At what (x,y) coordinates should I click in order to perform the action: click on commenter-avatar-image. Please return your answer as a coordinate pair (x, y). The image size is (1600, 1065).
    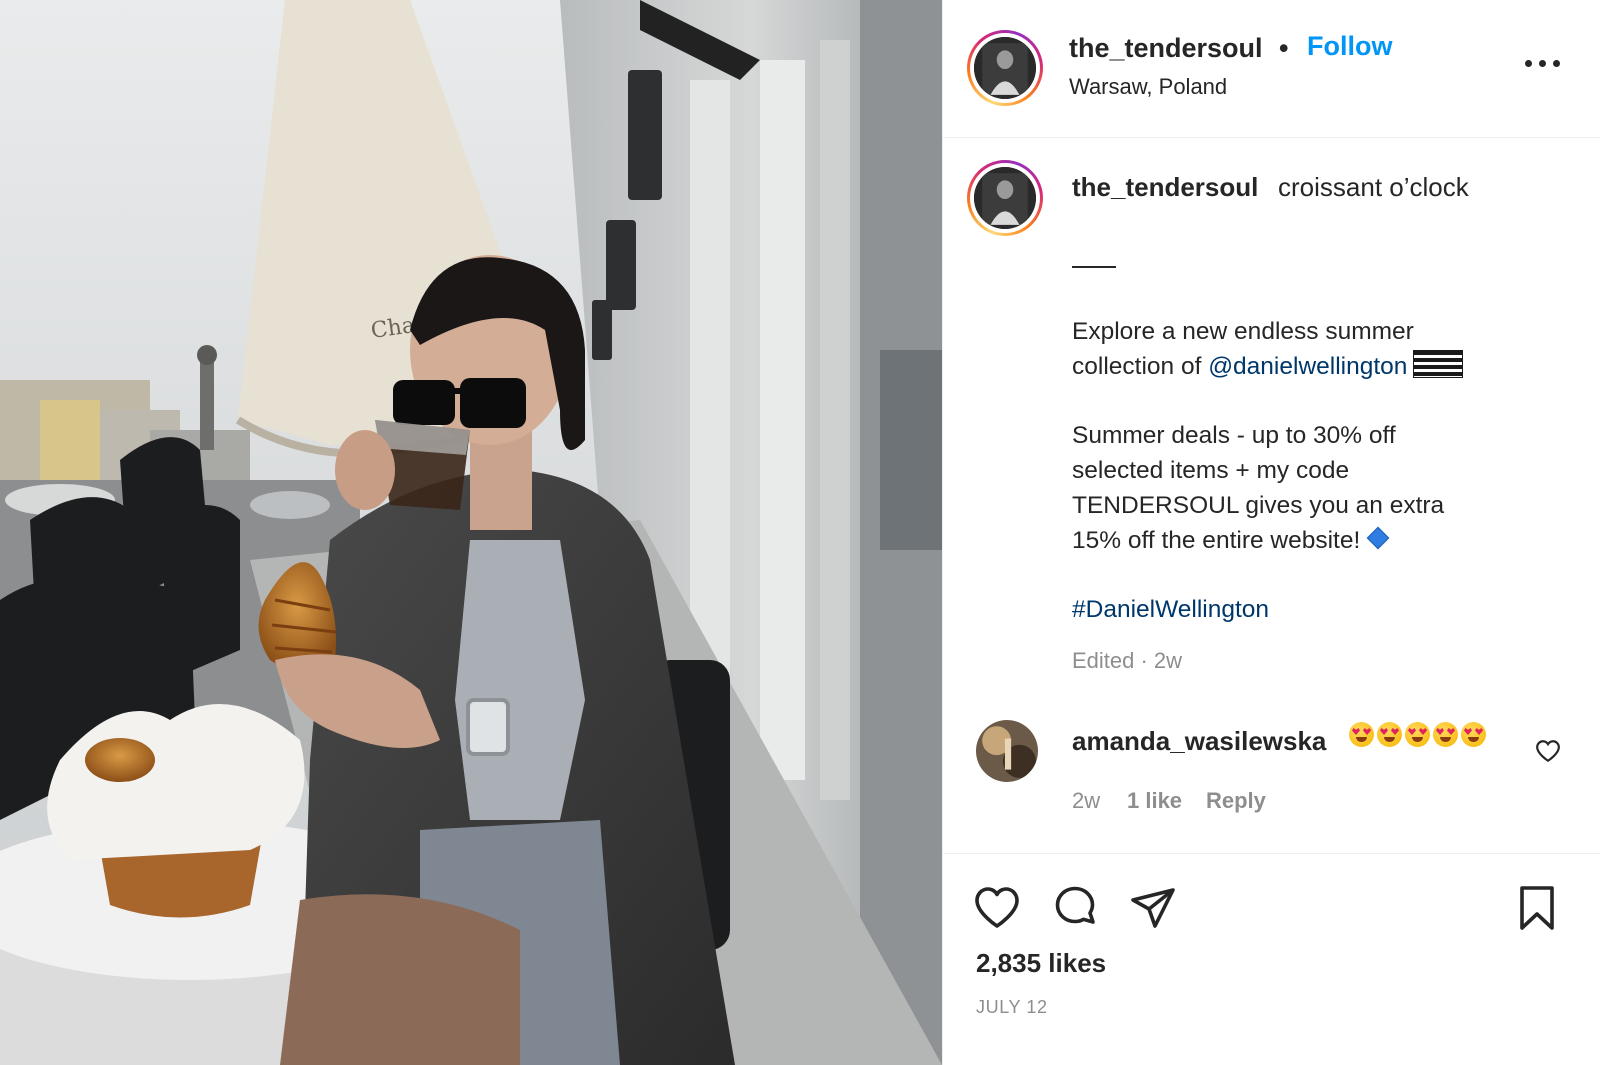
    Looking at the image, I should click on (1007, 751).